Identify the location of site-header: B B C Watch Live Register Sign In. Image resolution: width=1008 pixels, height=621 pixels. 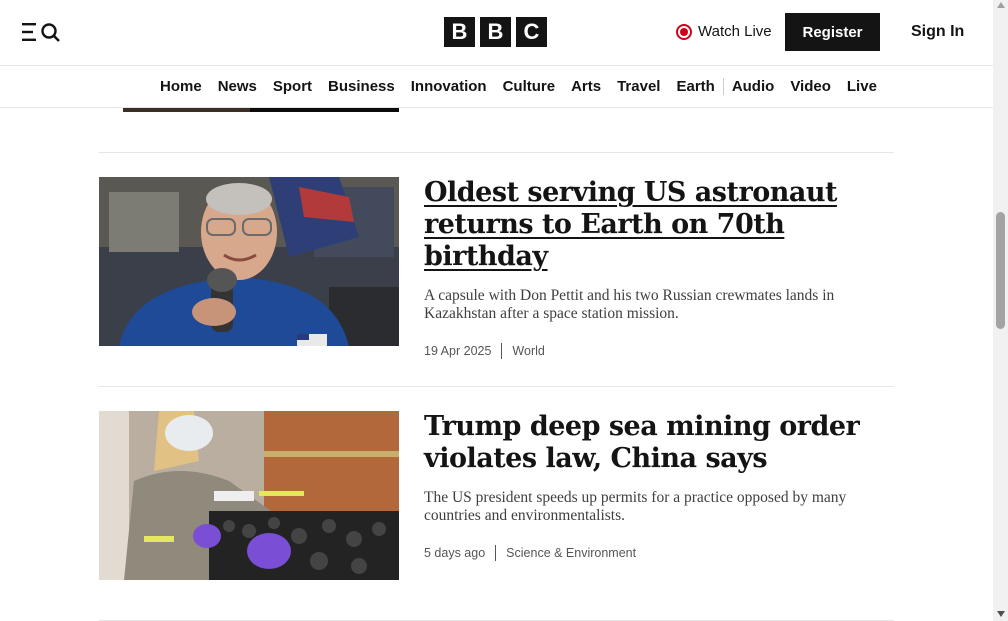
(496, 33).